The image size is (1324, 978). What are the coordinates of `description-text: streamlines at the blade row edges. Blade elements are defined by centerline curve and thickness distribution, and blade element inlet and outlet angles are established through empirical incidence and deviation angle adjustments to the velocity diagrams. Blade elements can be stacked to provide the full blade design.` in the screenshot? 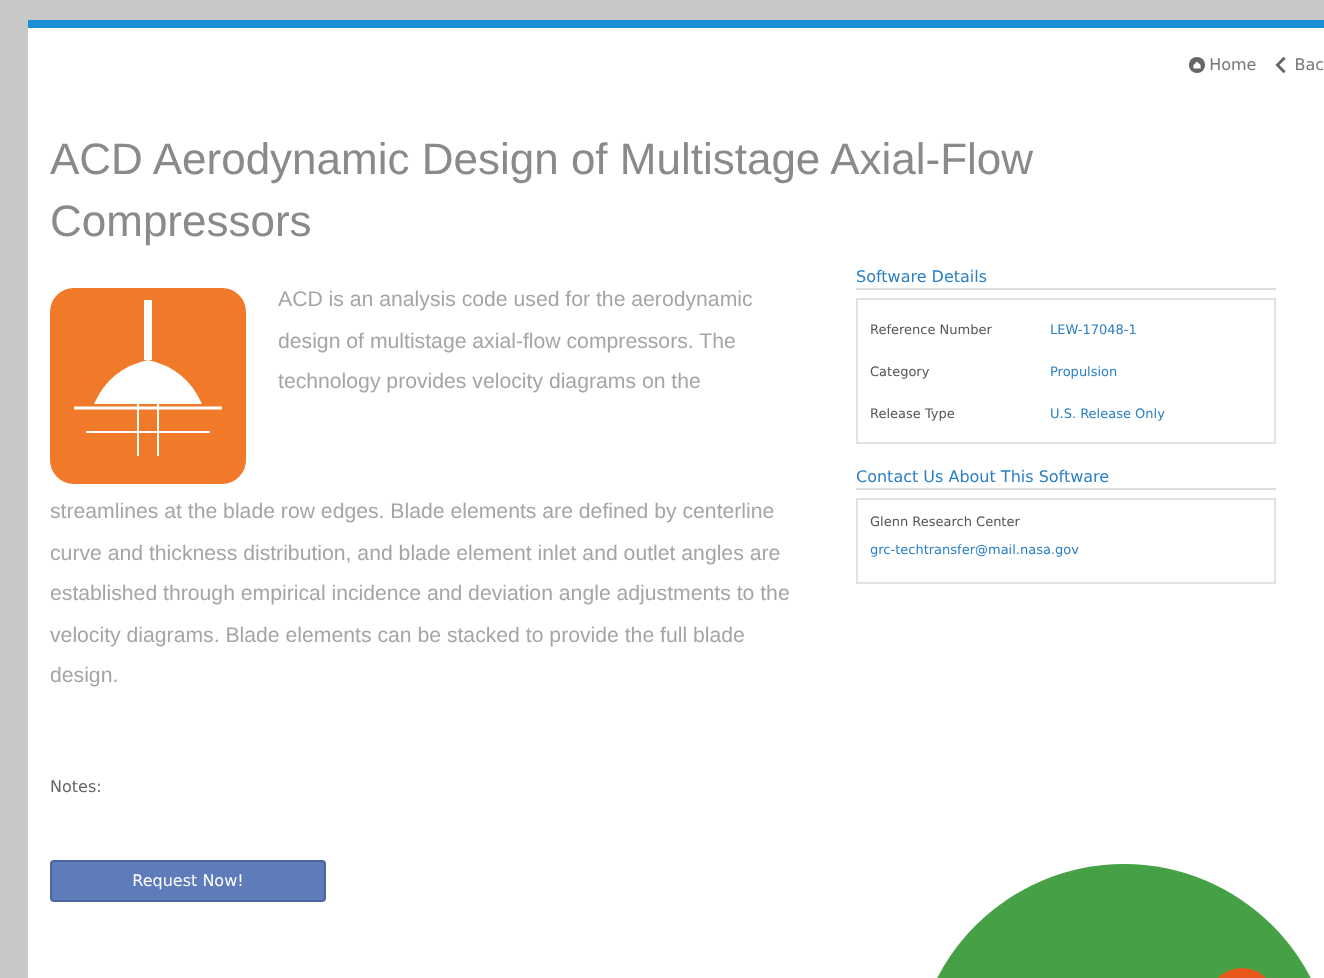 It's located at (421, 595).